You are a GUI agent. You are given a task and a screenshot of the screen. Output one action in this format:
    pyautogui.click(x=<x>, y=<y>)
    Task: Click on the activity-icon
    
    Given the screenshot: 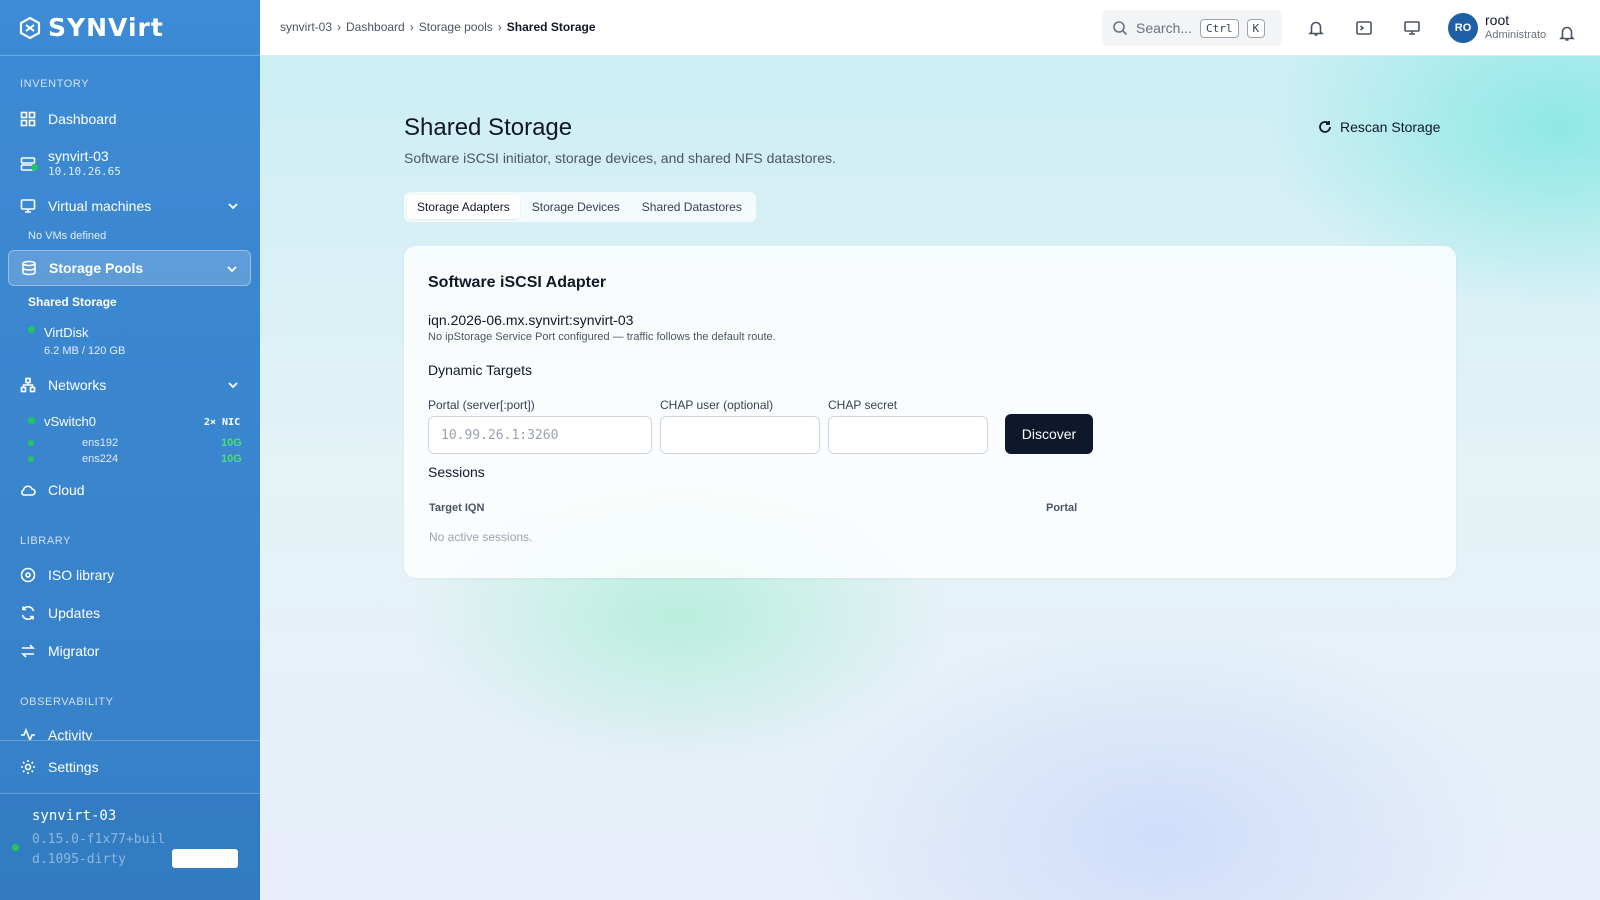 What is the action you would take?
    pyautogui.click(x=28, y=733)
    